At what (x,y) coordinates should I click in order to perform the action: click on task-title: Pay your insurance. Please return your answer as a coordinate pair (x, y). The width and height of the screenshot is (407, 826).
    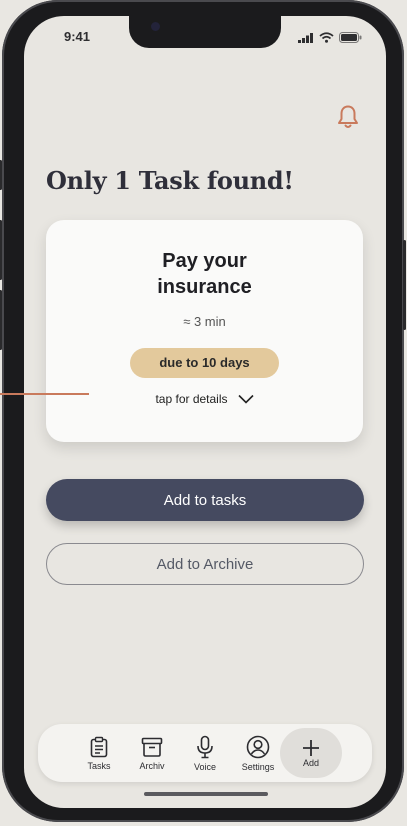
    Looking at the image, I should click on (204, 274).